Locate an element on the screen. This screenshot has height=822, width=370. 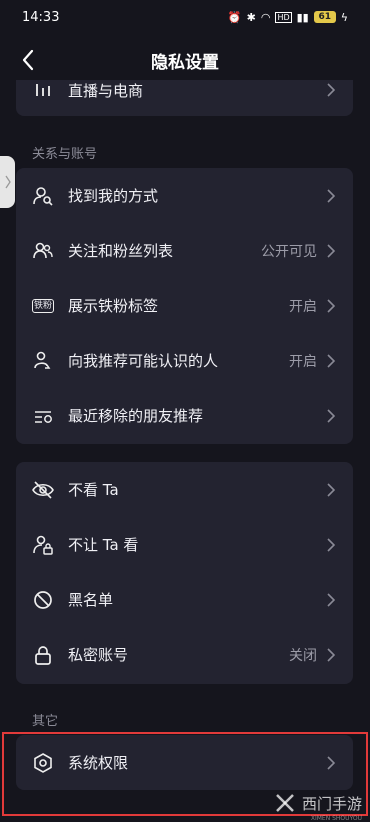
side-drawer-handle is located at coordinates (7, 182).